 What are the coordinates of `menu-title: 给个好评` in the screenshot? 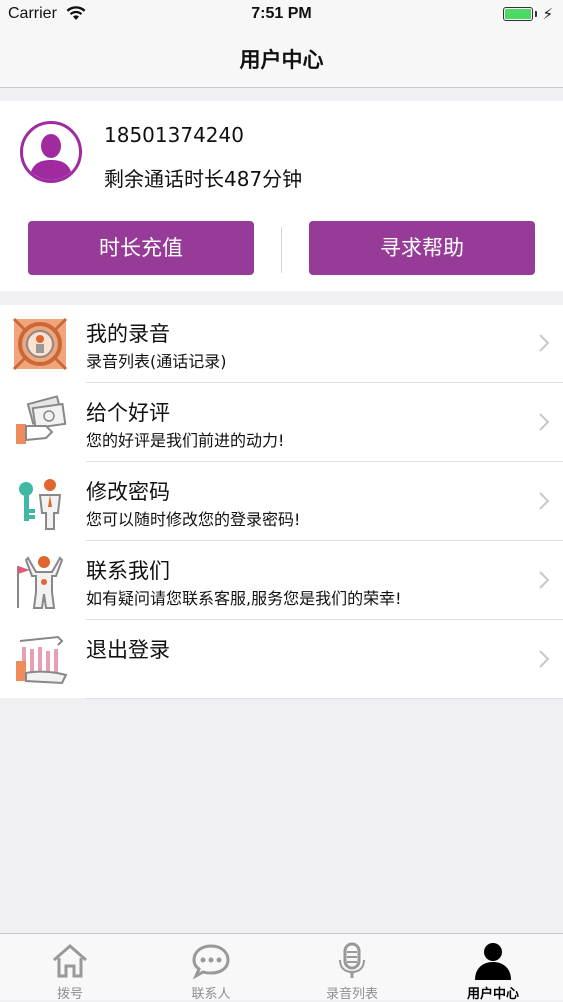 It's located at (128, 413).